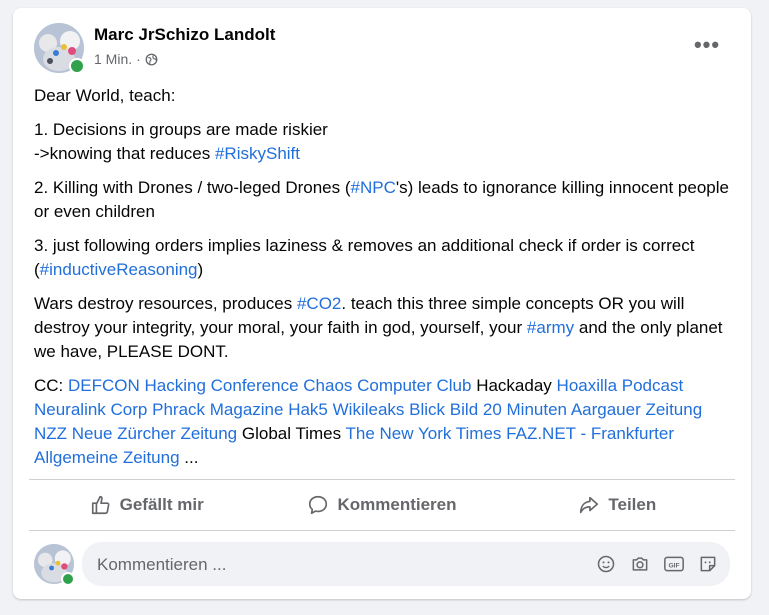  What do you see at coordinates (397, 504) in the screenshot?
I see `comment-label: Kommentieren` at bounding box center [397, 504].